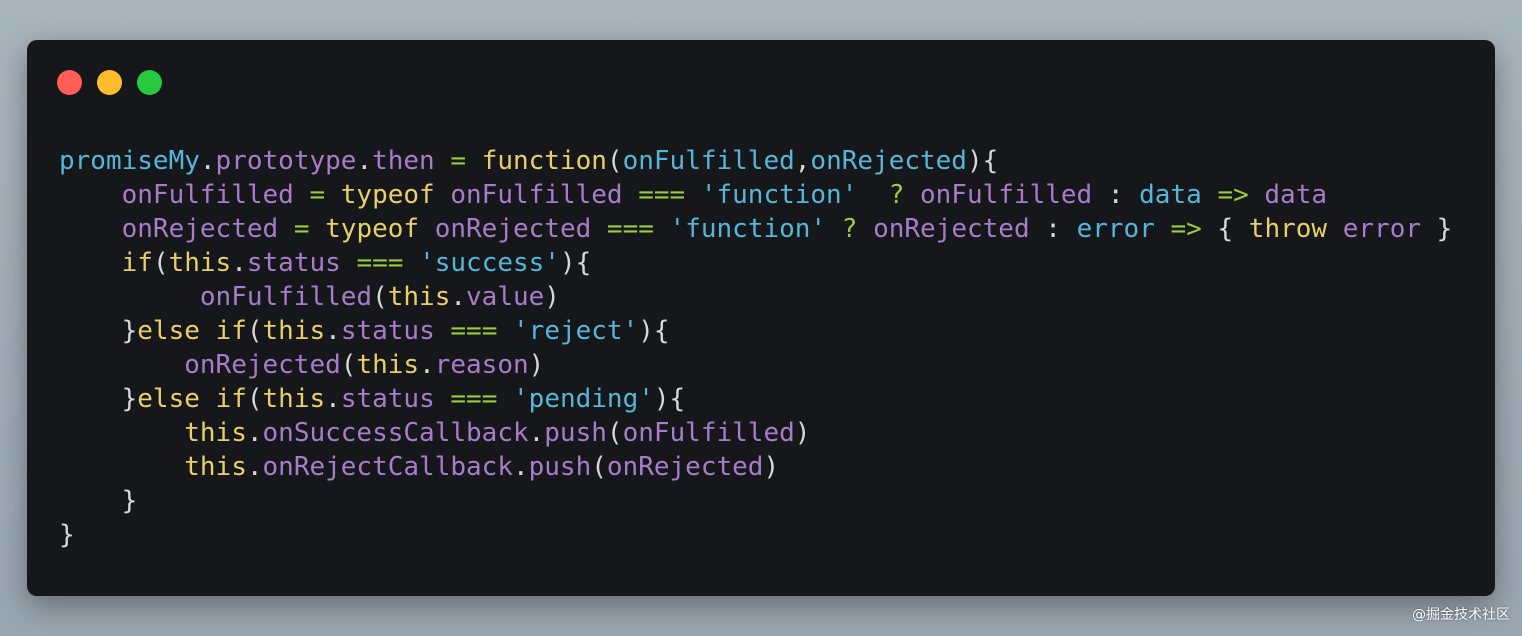  What do you see at coordinates (168, 331) in the screenshot?
I see `code-token: else` at bounding box center [168, 331].